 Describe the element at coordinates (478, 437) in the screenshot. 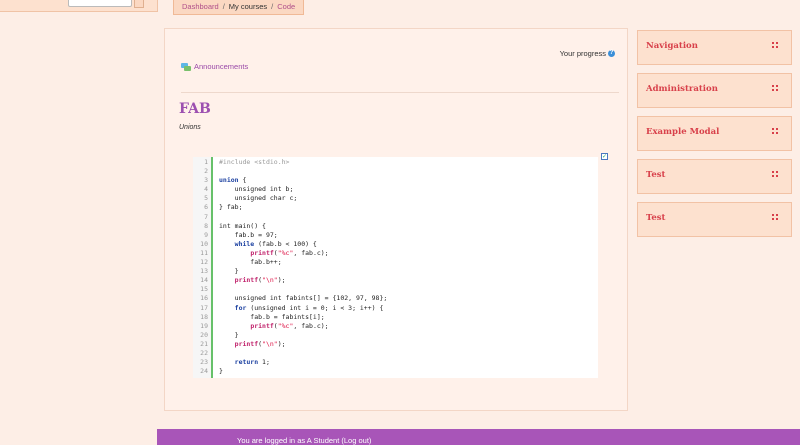

I see `footer: You are logged in as A Student (Log out)` at that location.